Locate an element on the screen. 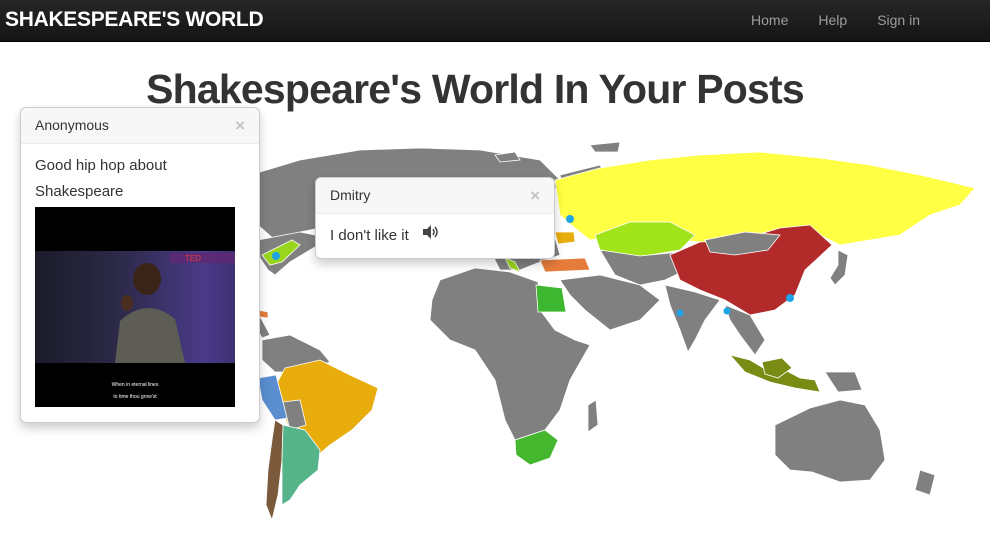 Image resolution: width=990 pixels, height=533 pixels. post-popover-dmitry: Dmitry × I don't like it is located at coordinates (435, 218).